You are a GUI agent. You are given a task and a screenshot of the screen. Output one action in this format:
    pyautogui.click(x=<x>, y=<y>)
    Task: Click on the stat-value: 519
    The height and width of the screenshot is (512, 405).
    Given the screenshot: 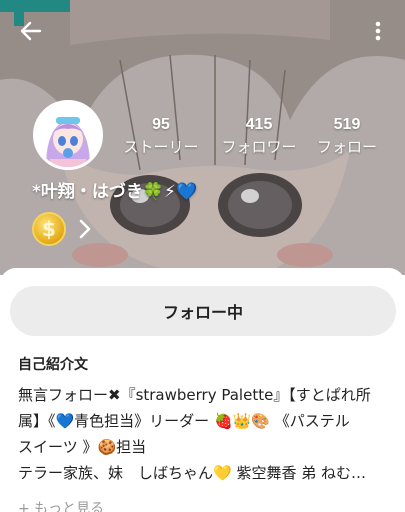 What is the action you would take?
    pyautogui.click(x=347, y=124)
    